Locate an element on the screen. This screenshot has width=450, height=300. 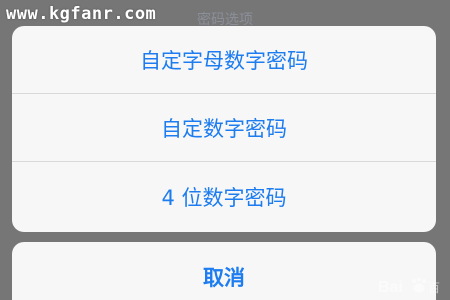
svg-text: Bai is located at coordinates (390, 287).